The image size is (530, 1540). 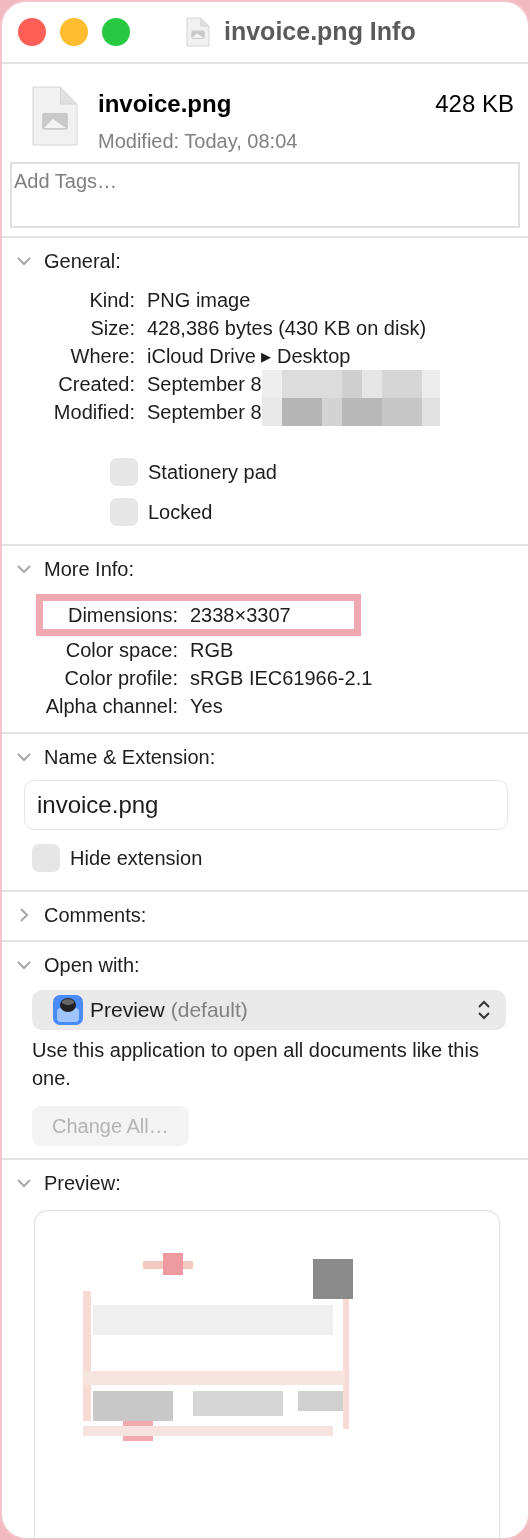 What do you see at coordinates (74, 32) in the screenshot?
I see `minimize-button` at bounding box center [74, 32].